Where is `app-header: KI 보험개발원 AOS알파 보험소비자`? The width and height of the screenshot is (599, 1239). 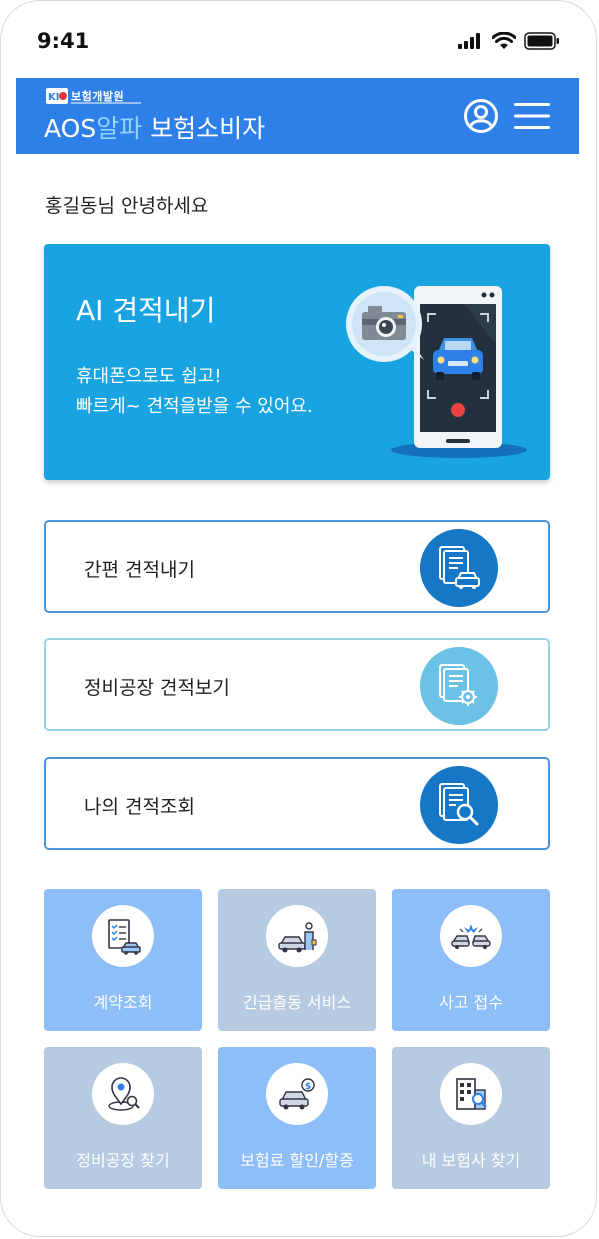
app-header: KI 보험개발원 AOS알파 보험소비자 is located at coordinates (297, 116).